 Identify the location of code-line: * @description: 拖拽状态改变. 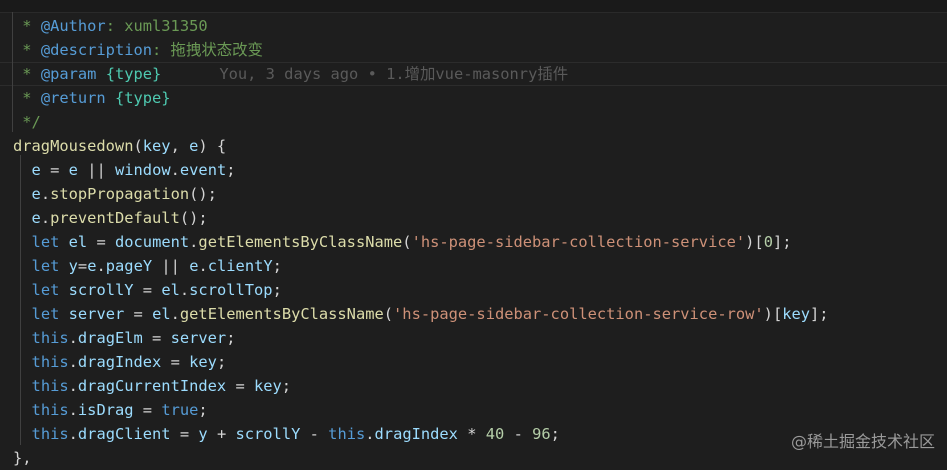
(138, 50).